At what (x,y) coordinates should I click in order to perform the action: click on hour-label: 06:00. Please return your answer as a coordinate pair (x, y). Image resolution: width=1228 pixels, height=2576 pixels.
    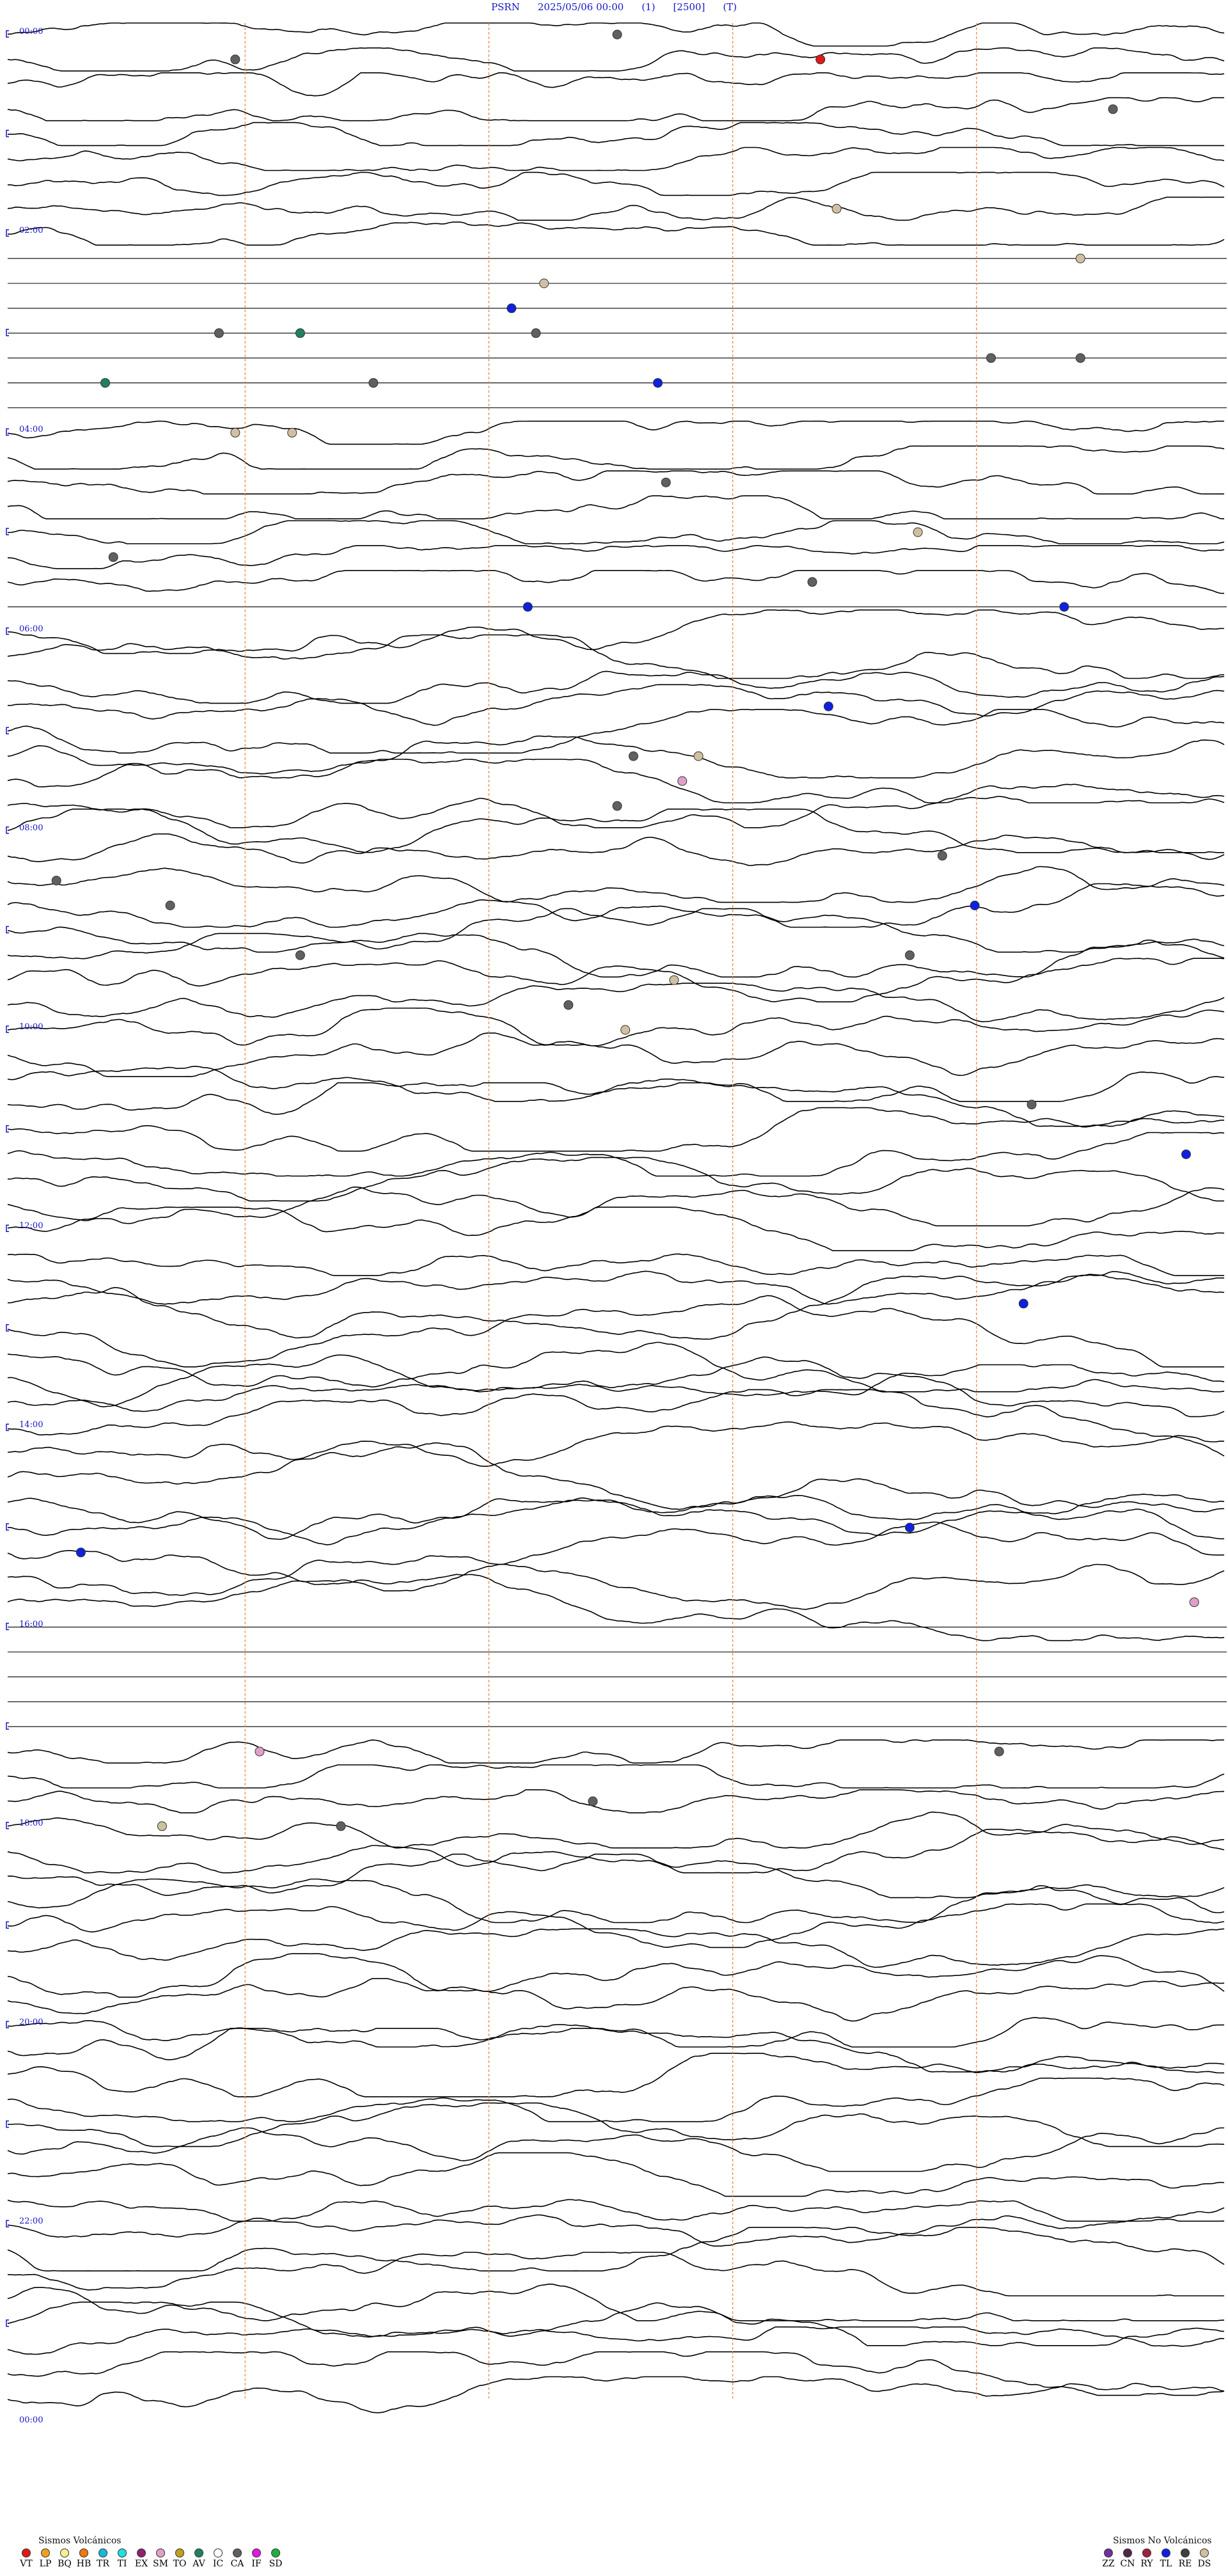
    Looking at the image, I should click on (31, 629).